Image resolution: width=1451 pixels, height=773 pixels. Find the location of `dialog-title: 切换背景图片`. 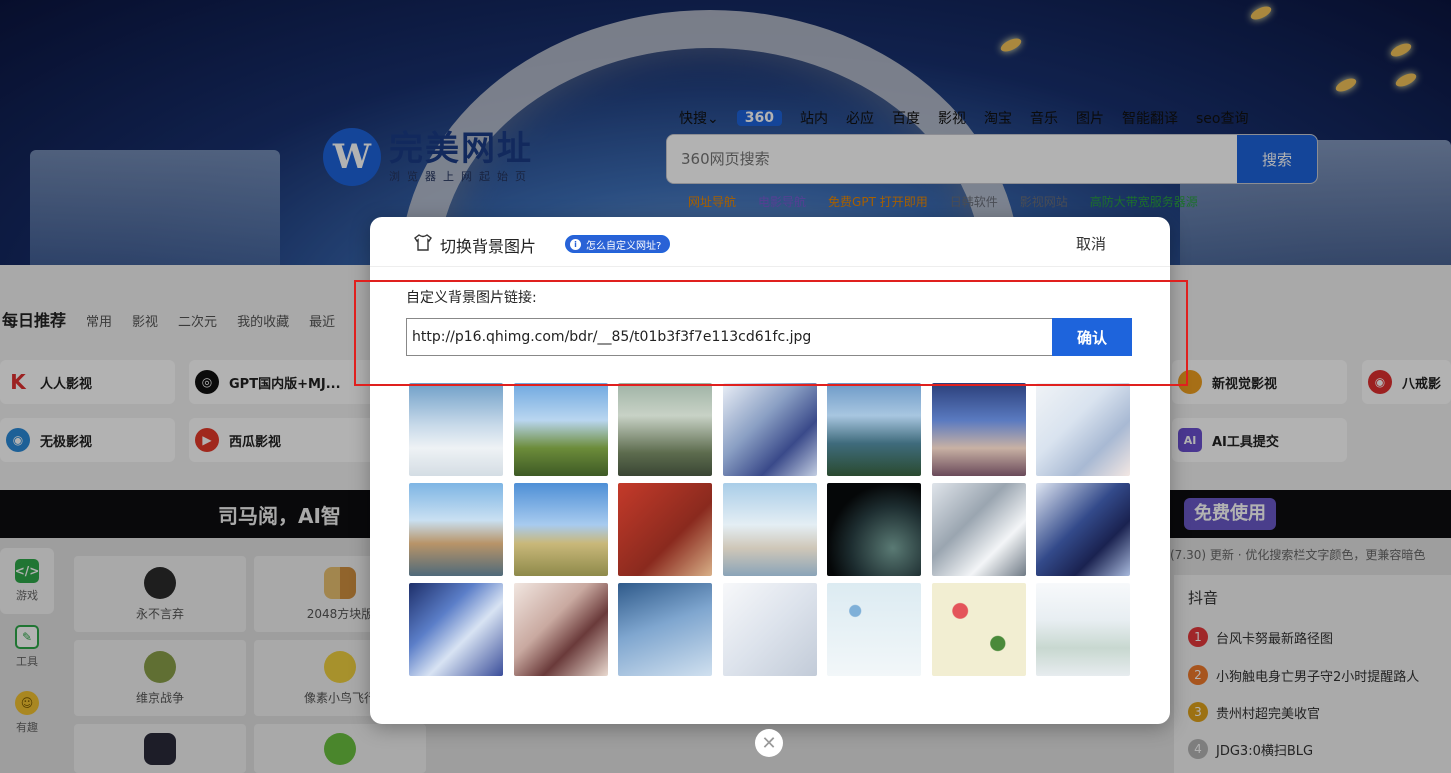

dialog-title: 切换背景图片 is located at coordinates (488, 246).